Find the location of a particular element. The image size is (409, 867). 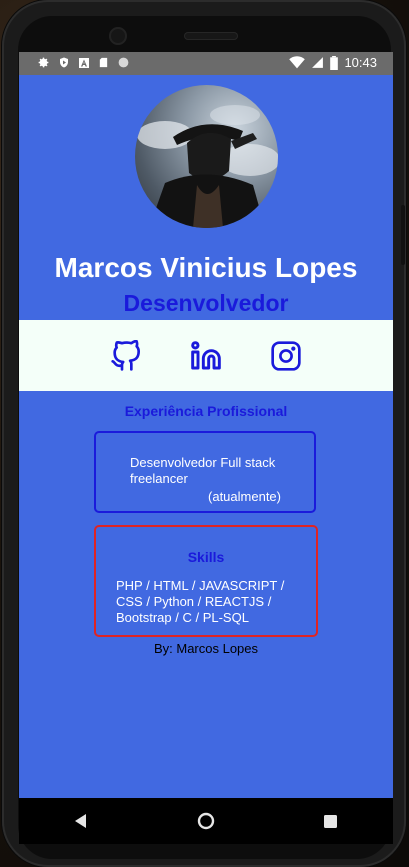

avatar is located at coordinates (206, 156).